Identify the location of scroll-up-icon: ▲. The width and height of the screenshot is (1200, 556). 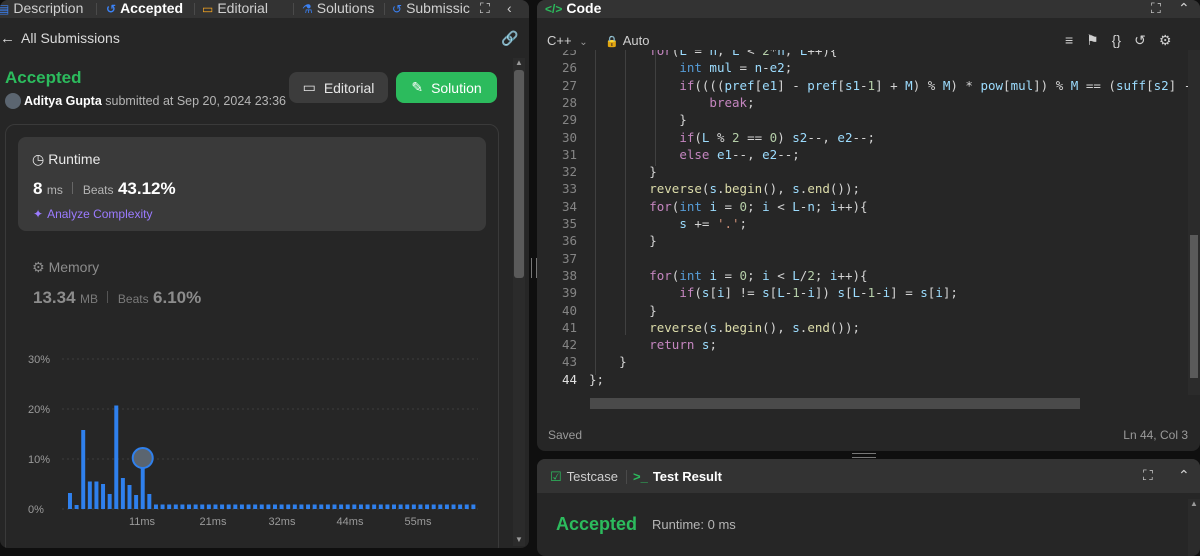
(1194, 503).